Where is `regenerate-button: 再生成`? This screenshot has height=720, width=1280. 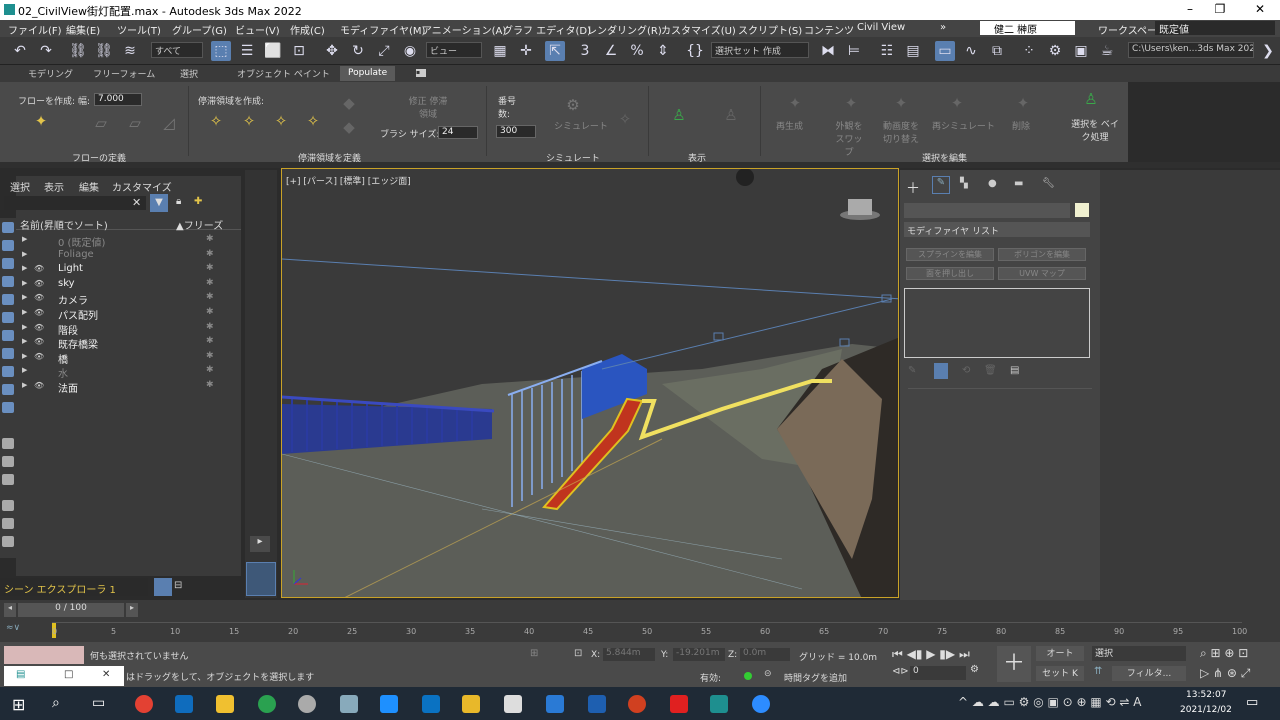 regenerate-button: 再生成 is located at coordinates (789, 125).